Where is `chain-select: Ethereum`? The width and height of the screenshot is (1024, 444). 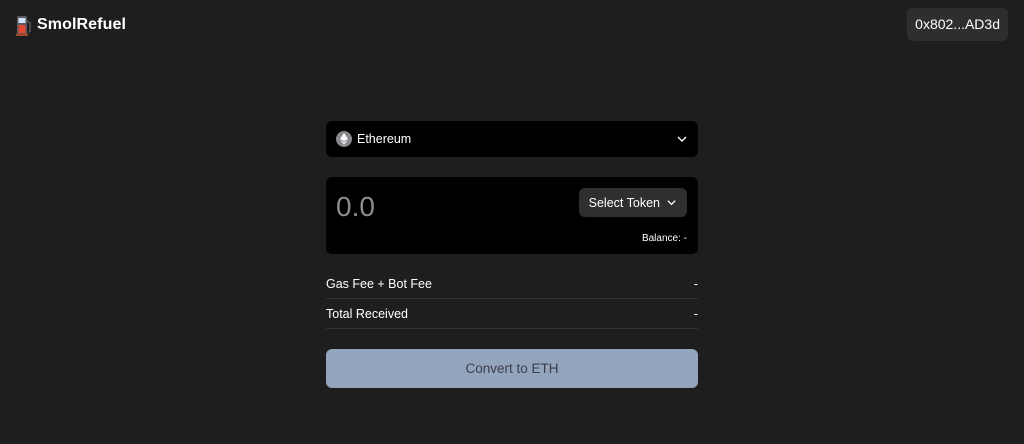
chain-select: Ethereum is located at coordinates (512, 139).